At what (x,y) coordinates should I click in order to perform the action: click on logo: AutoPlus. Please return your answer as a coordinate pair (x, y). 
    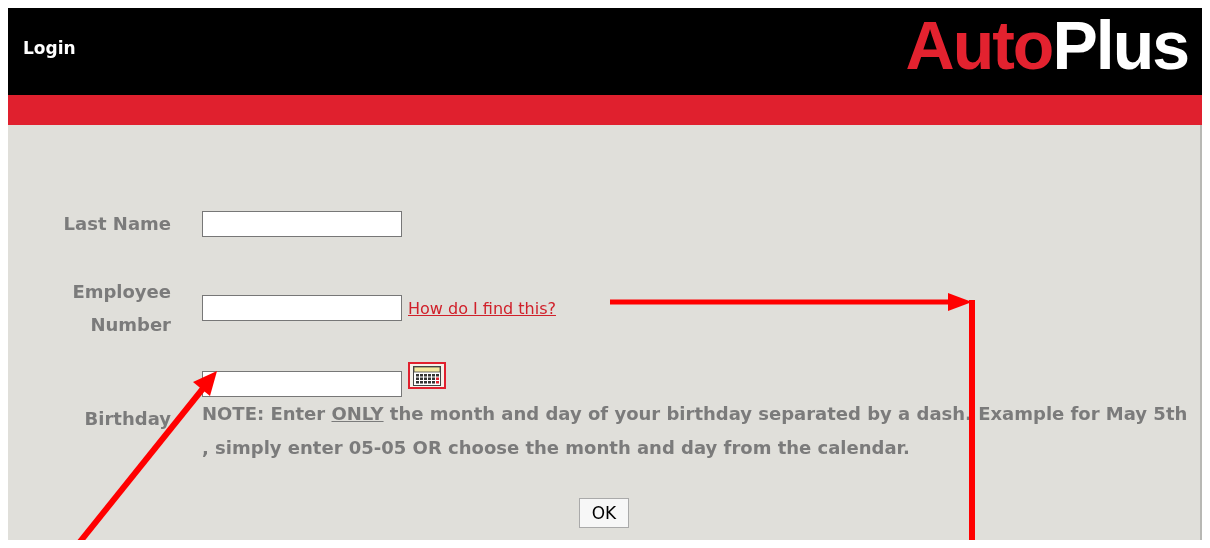
    Looking at the image, I should click on (1046, 46).